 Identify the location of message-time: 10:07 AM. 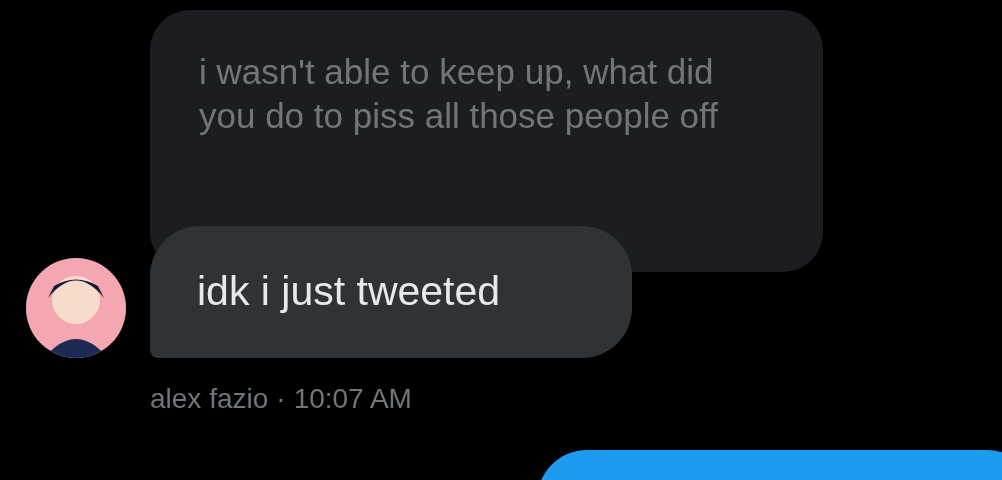
(352, 399).